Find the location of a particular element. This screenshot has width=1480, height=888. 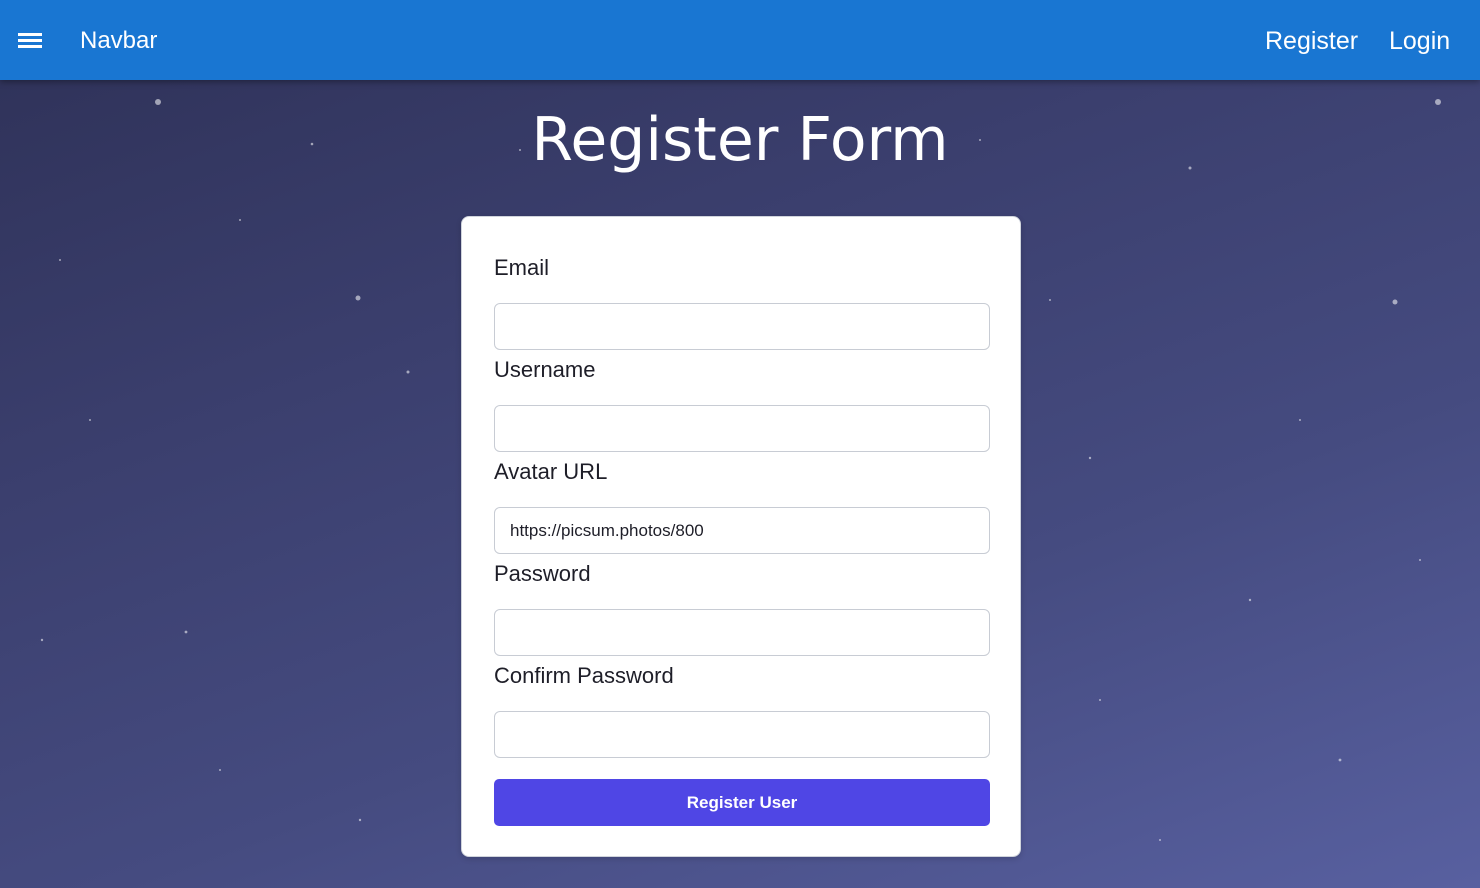

hamburger-menu-icon is located at coordinates (30, 40).